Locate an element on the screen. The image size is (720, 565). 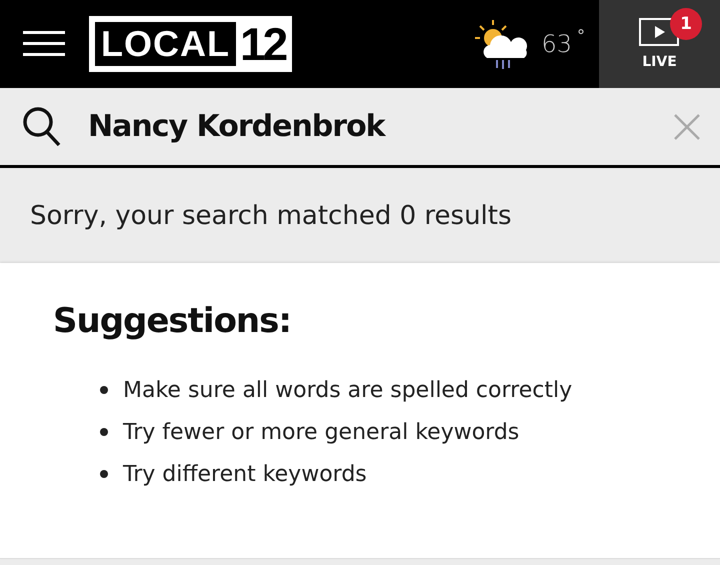
suggestion-text: Try fewer or more general keywords is located at coordinates (321, 432).